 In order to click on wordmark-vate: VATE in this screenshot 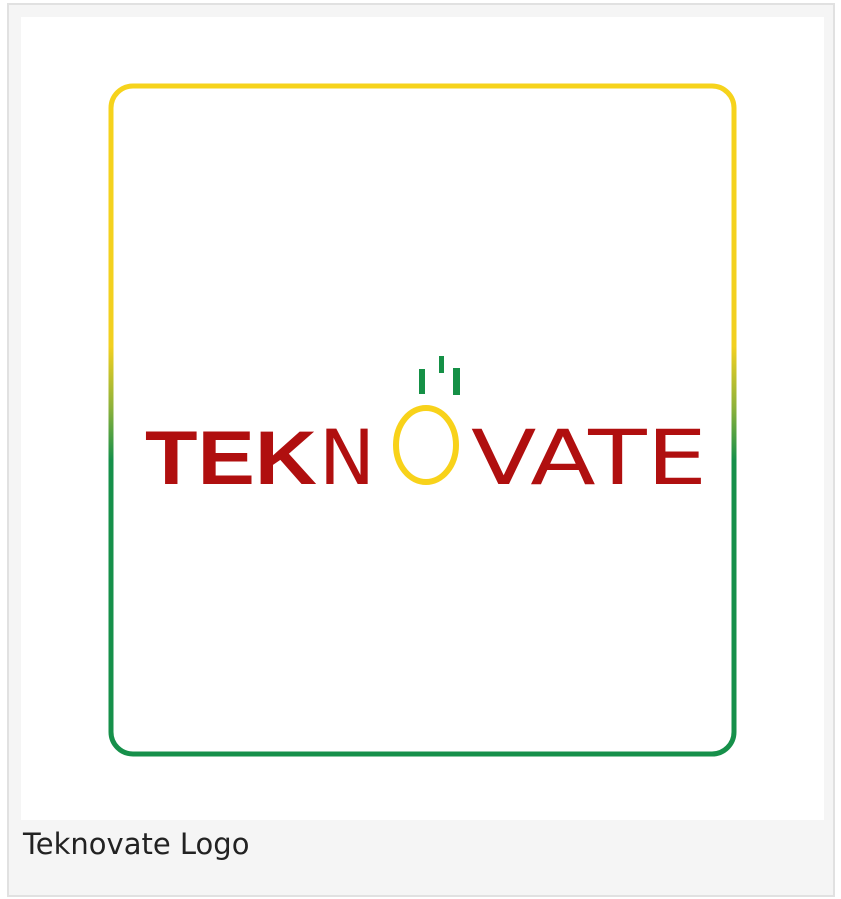, I will do `click(589, 457)`.